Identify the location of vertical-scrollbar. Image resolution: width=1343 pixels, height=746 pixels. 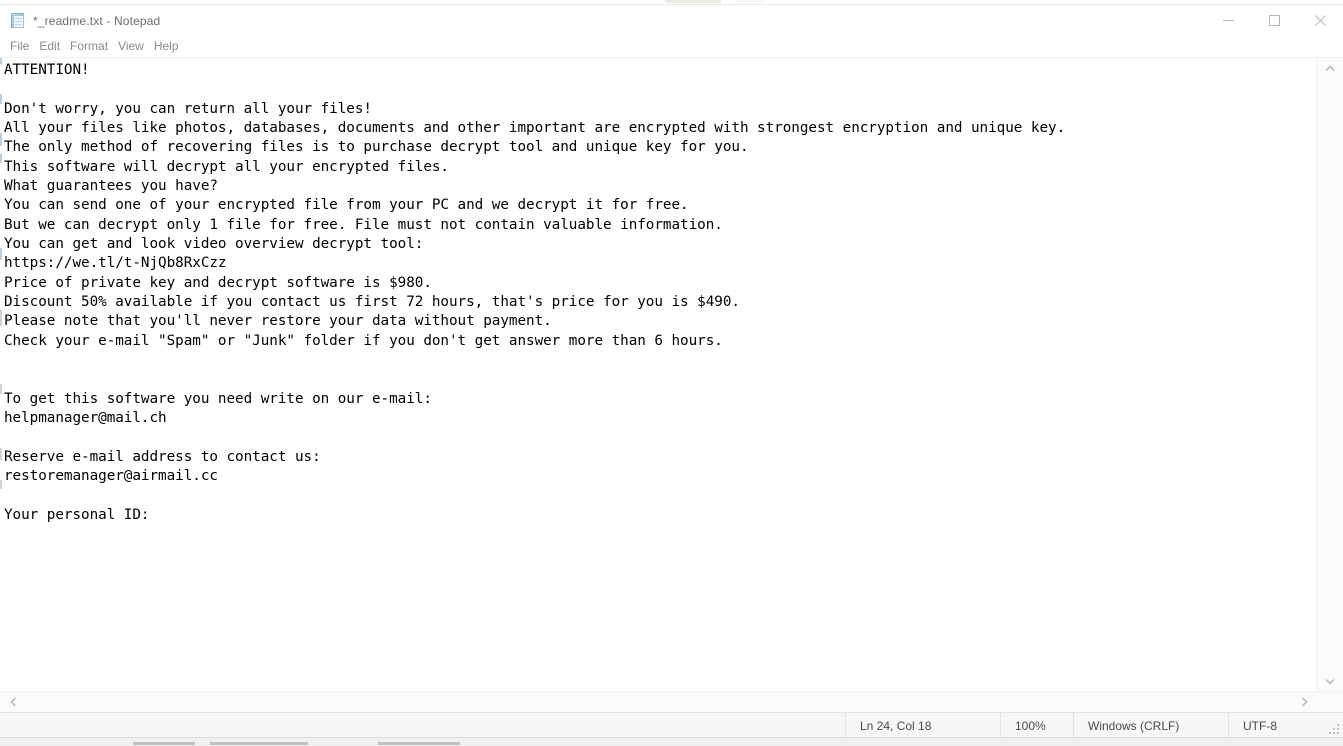
(1329, 374).